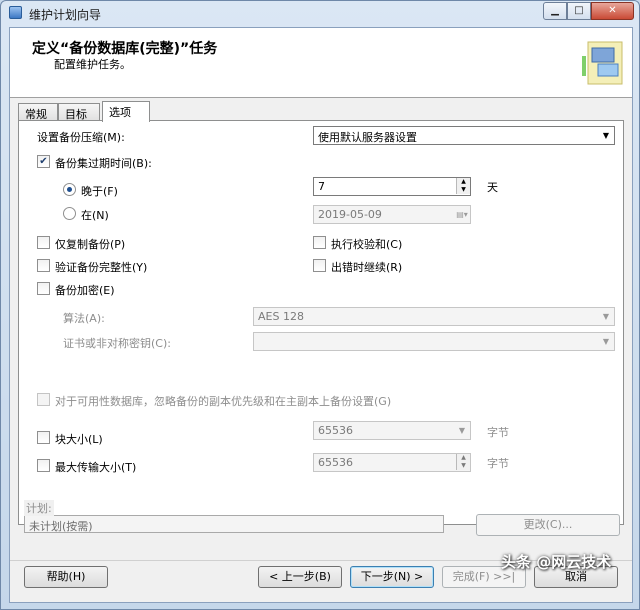 The width and height of the screenshot is (640, 610). What do you see at coordinates (79, 439) in the screenshot?
I see `block-size-label: 块大小(L)` at bounding box center [79, 439].